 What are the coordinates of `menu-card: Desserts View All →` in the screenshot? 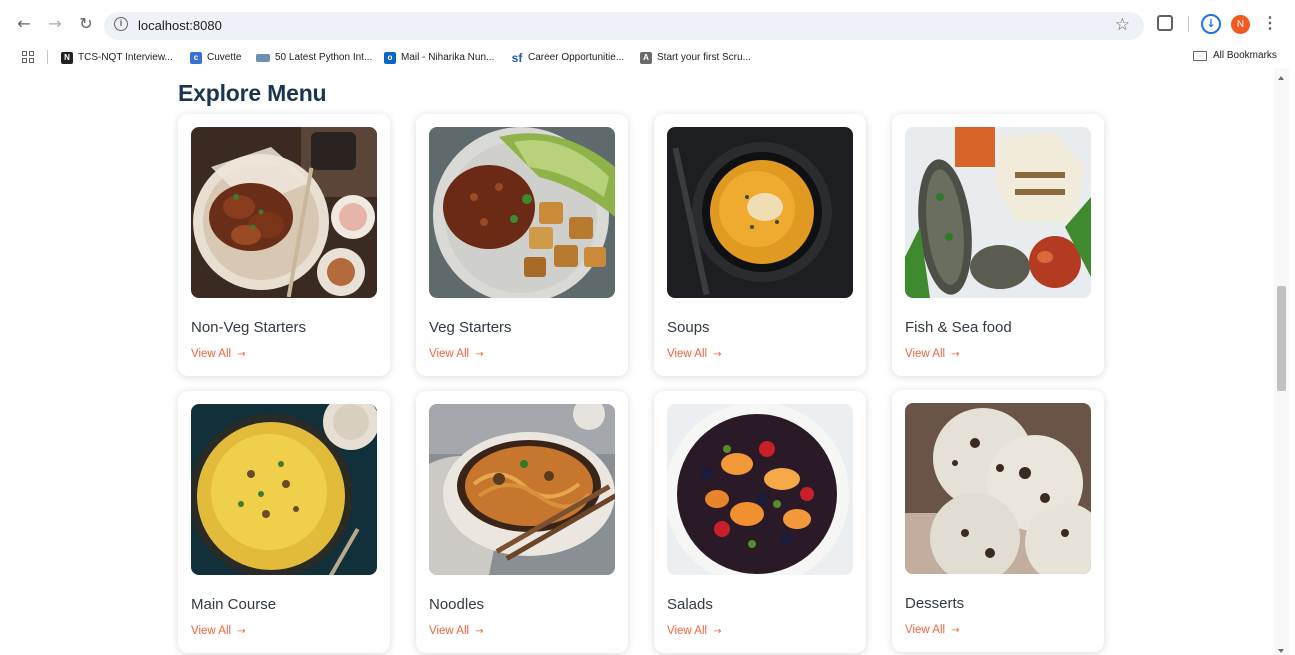 It's located at (998, 521).